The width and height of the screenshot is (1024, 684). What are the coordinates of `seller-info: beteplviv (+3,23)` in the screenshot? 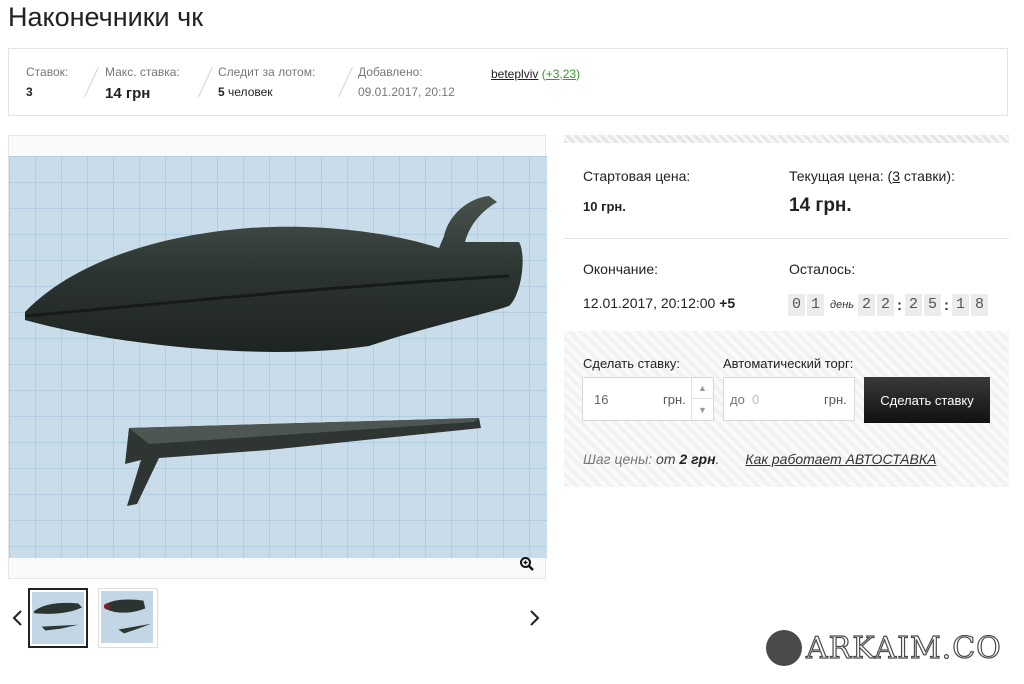 It's located at (536, 74).